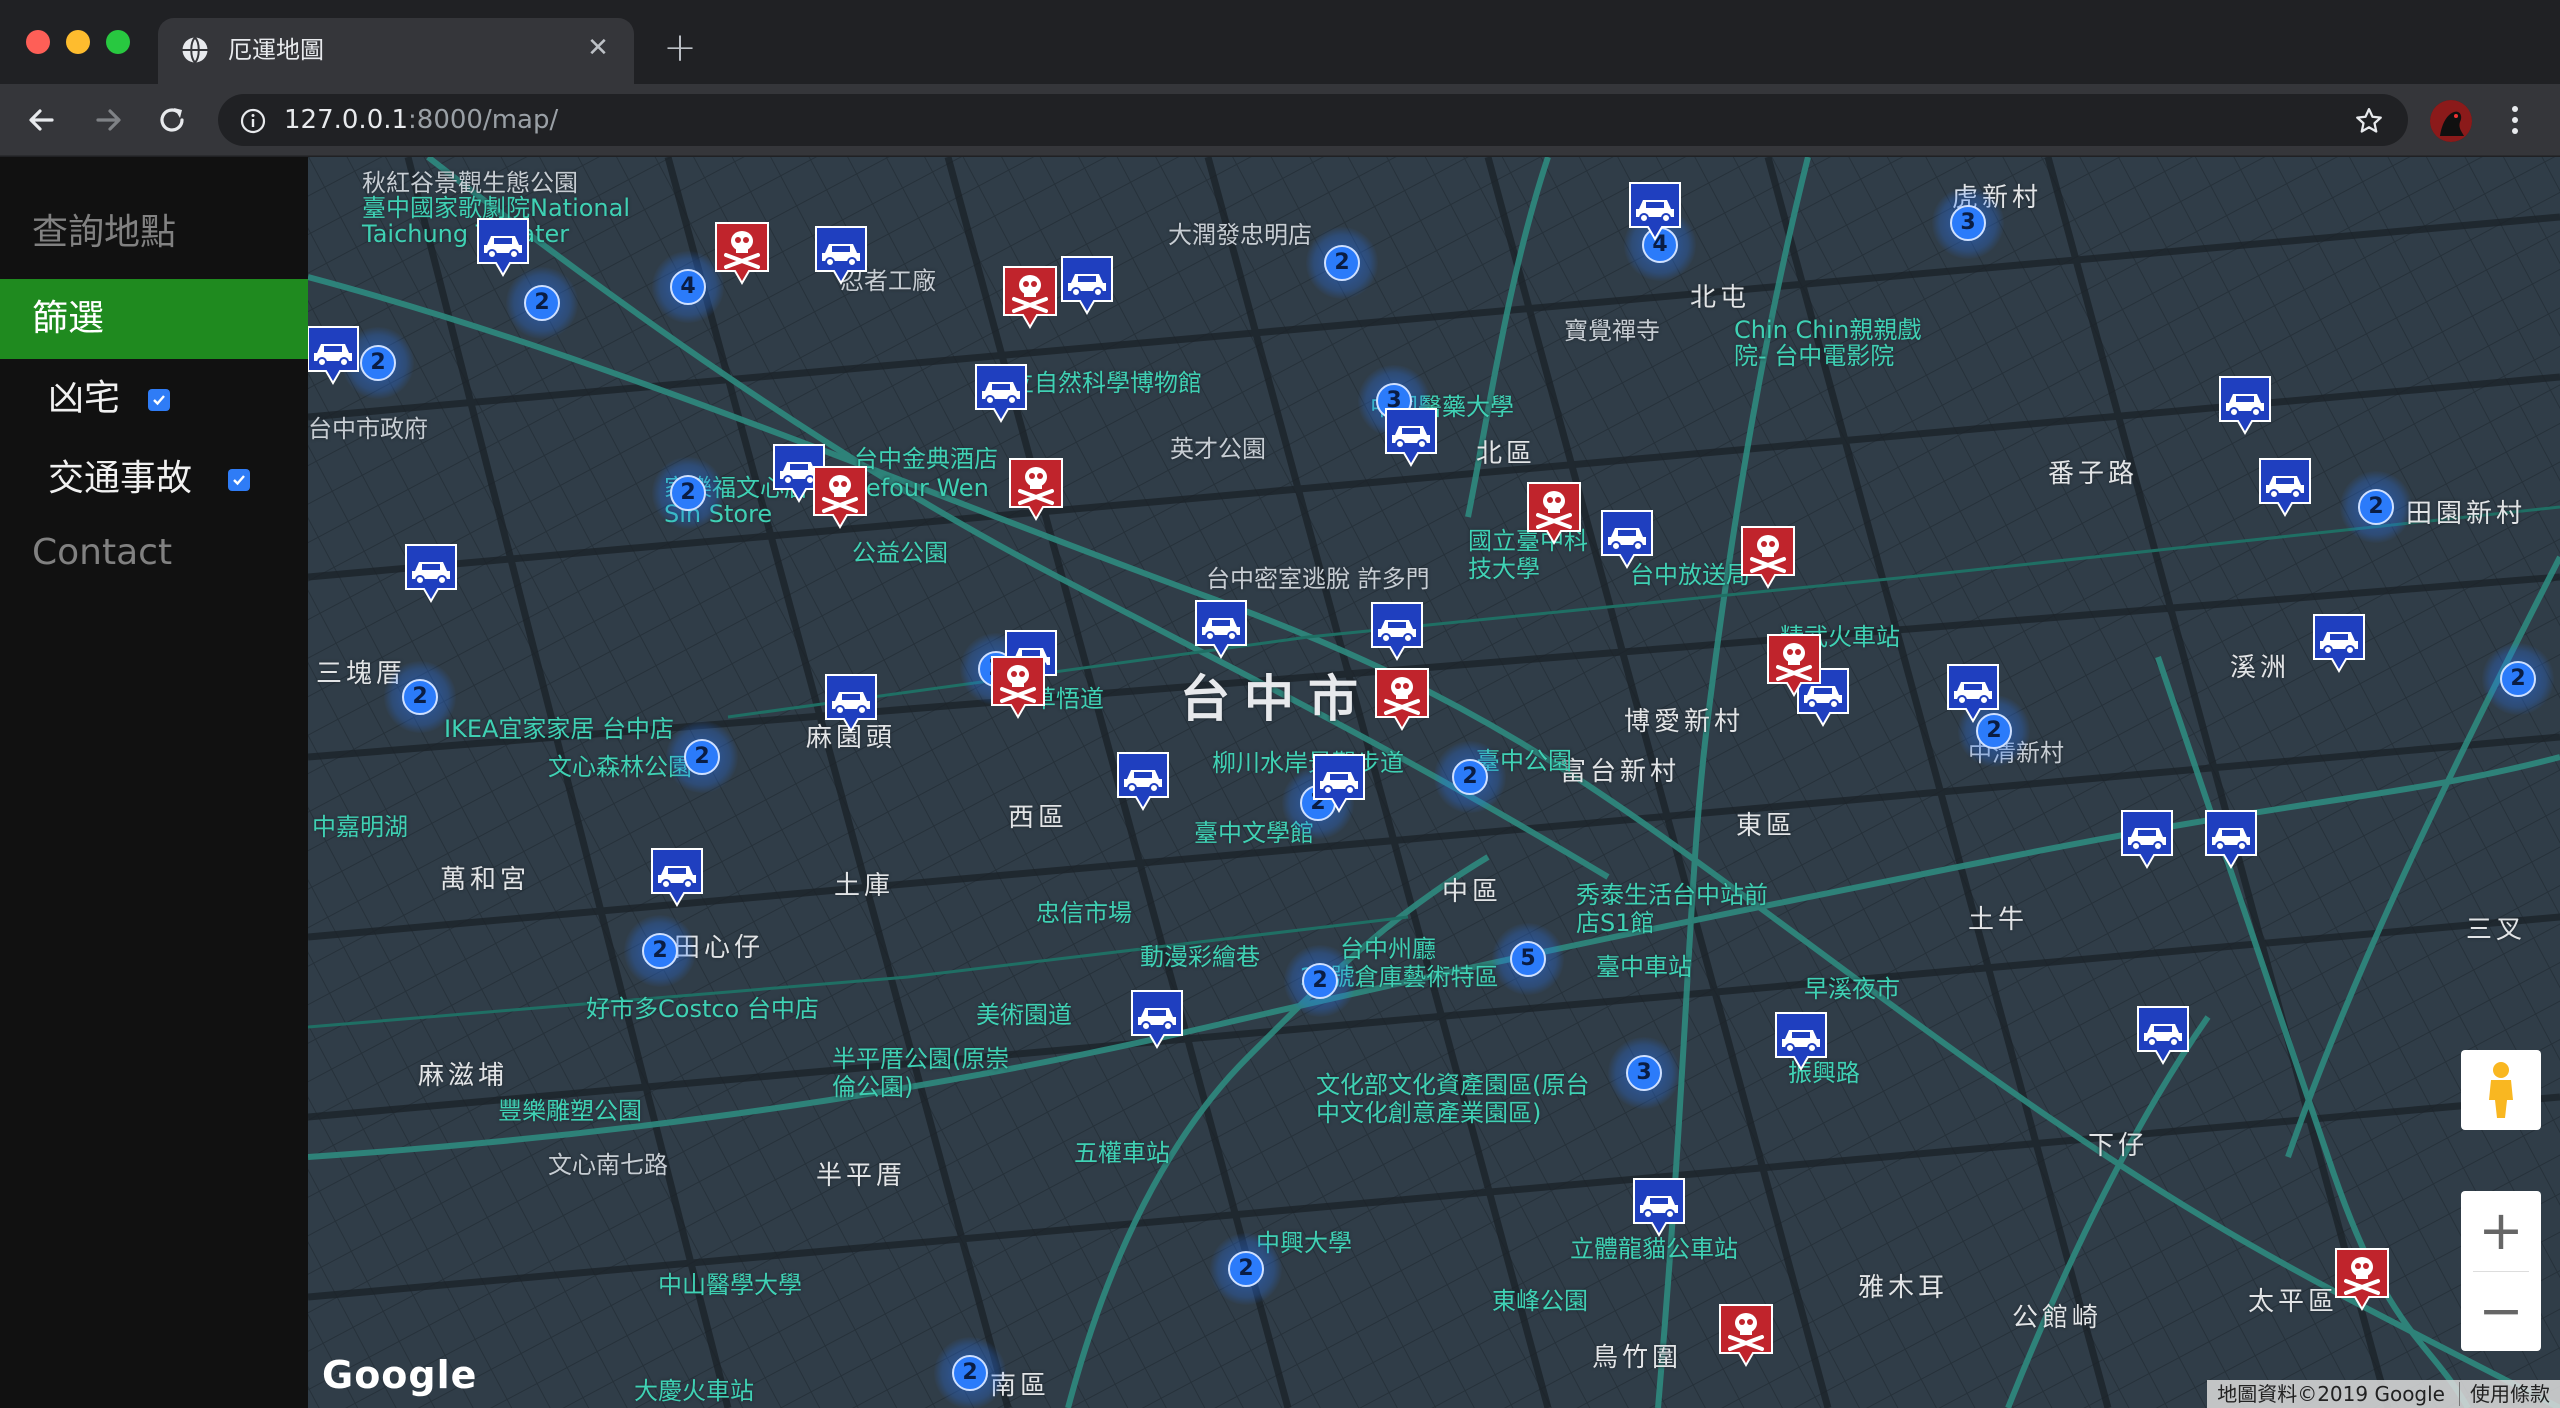 The width and height of the screenshot is (2560, 1408). I want to click on minimize-window-button, so click(78, 42).